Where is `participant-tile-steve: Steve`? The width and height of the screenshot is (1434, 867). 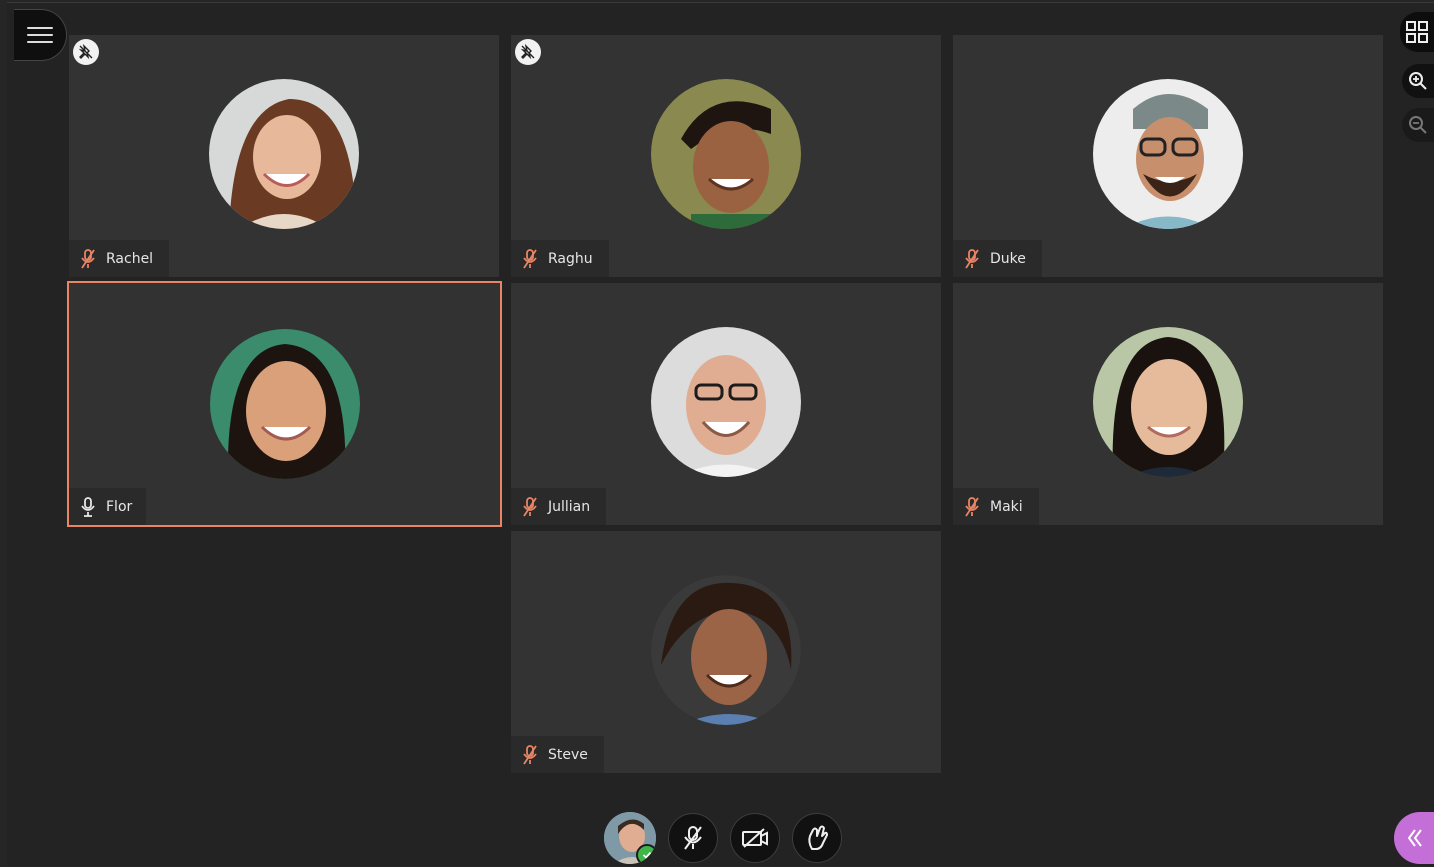 participant-tile-steve: Steve is located at coordinates (726, 652).